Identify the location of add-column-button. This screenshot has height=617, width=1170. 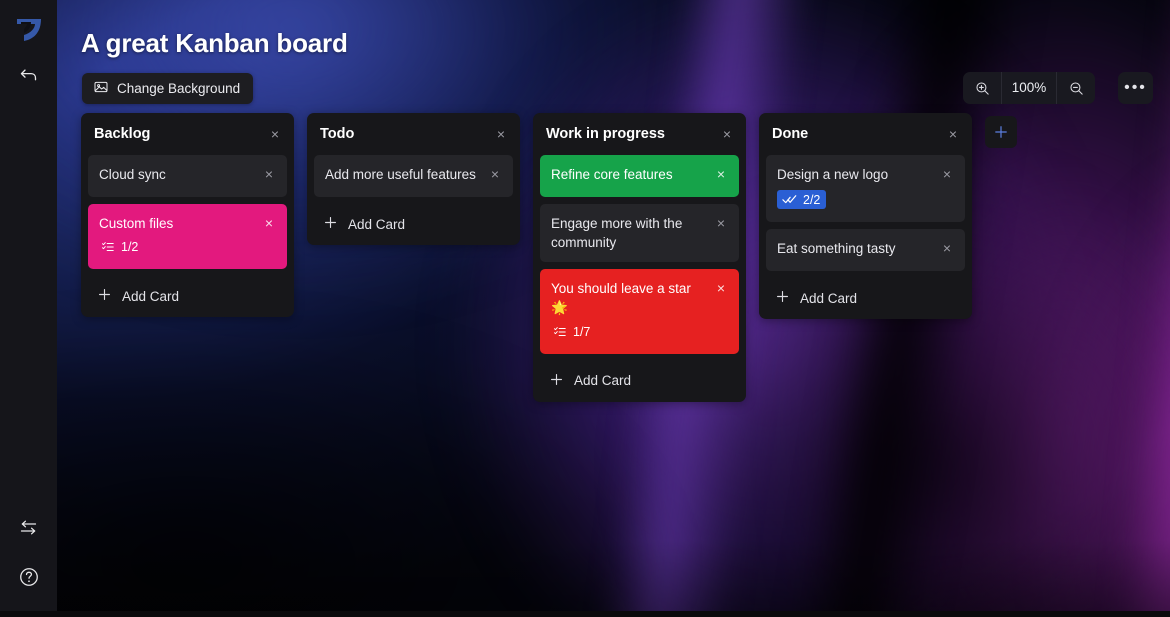
(1001, 132).